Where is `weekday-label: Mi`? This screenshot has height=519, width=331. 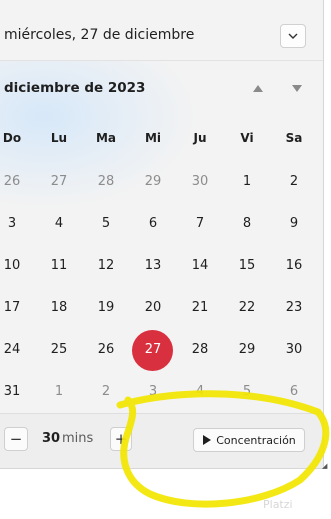 weekday-label: Mi is located at coordinates (153, 138).